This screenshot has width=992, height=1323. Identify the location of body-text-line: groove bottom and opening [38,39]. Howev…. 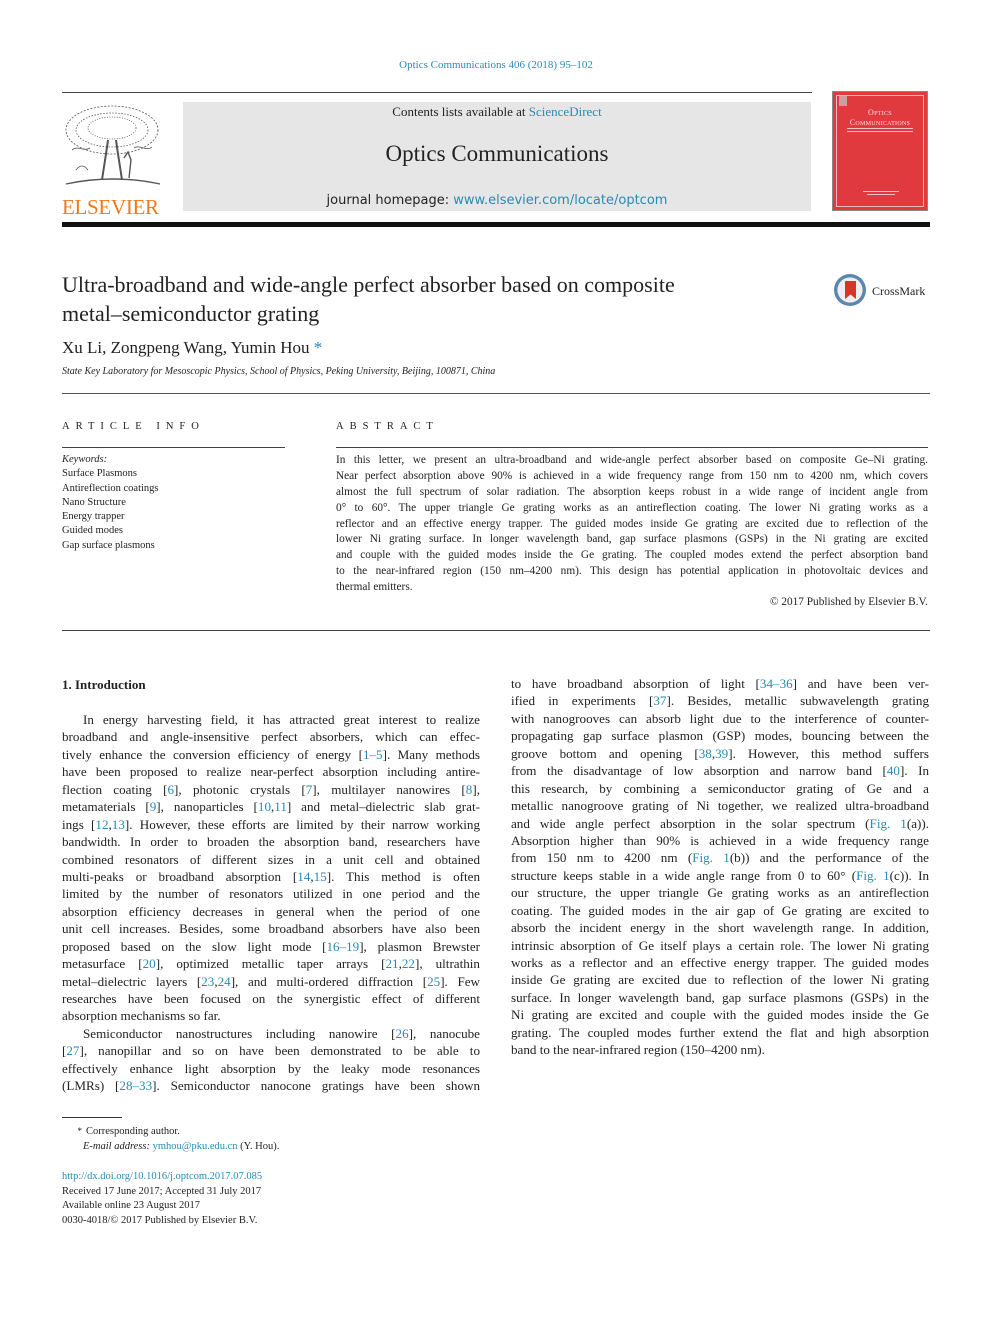
(720, 753).